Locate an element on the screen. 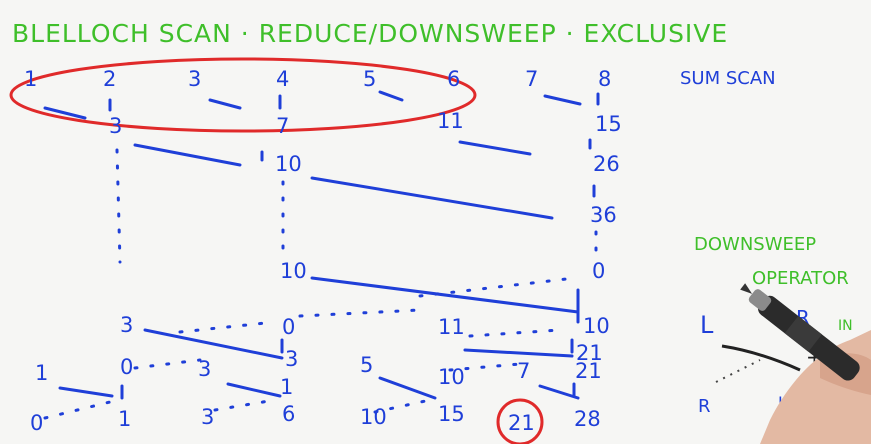  output-value: 0 is located at coordinates (36, 423).